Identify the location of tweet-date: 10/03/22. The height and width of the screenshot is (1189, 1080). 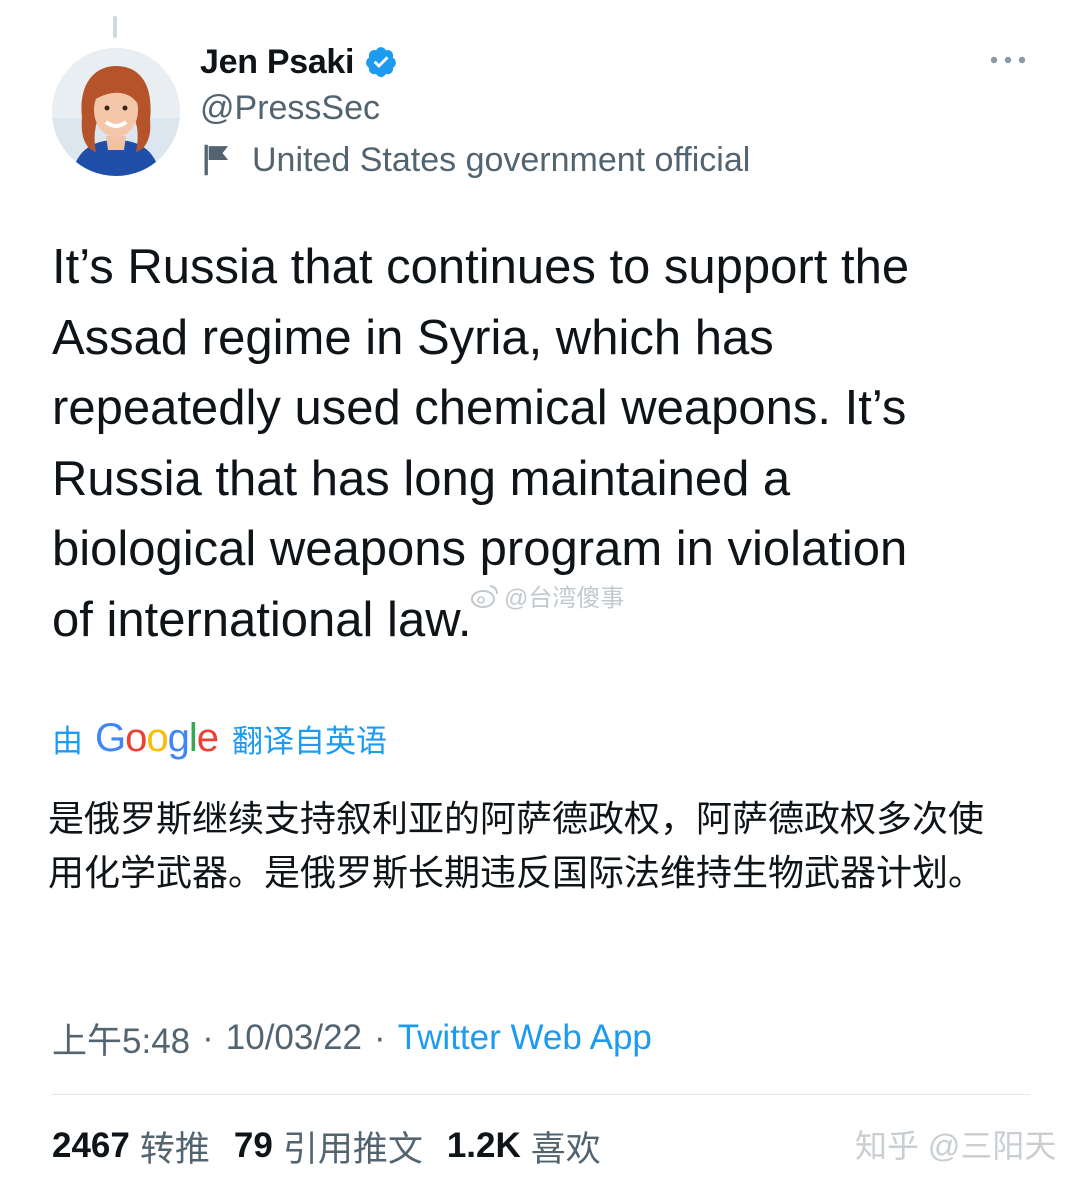
(294, 1038).